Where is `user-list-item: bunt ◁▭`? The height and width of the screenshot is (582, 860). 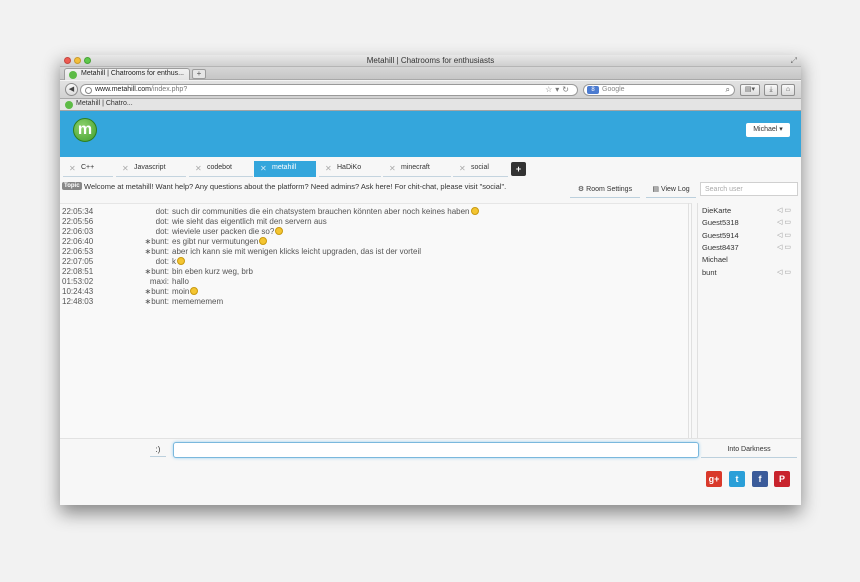 user-list-item: bunt ◁▭ is located at coordinates (749, 273).